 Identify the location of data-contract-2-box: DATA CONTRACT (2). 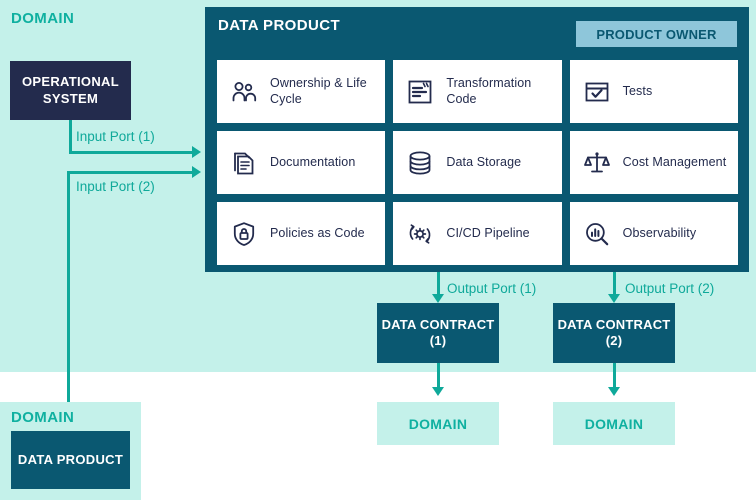
(614, 333).